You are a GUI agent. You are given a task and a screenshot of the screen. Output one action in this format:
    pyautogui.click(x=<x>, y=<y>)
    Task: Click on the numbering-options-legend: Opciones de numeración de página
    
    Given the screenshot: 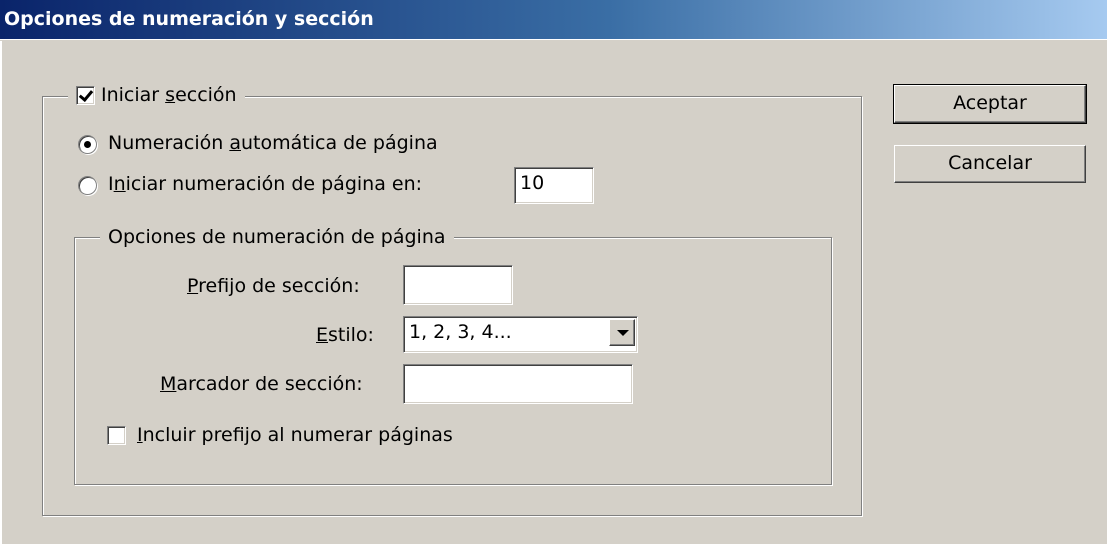 What is the action you would take?
    pyautogui.click(x=277, y=237)
    